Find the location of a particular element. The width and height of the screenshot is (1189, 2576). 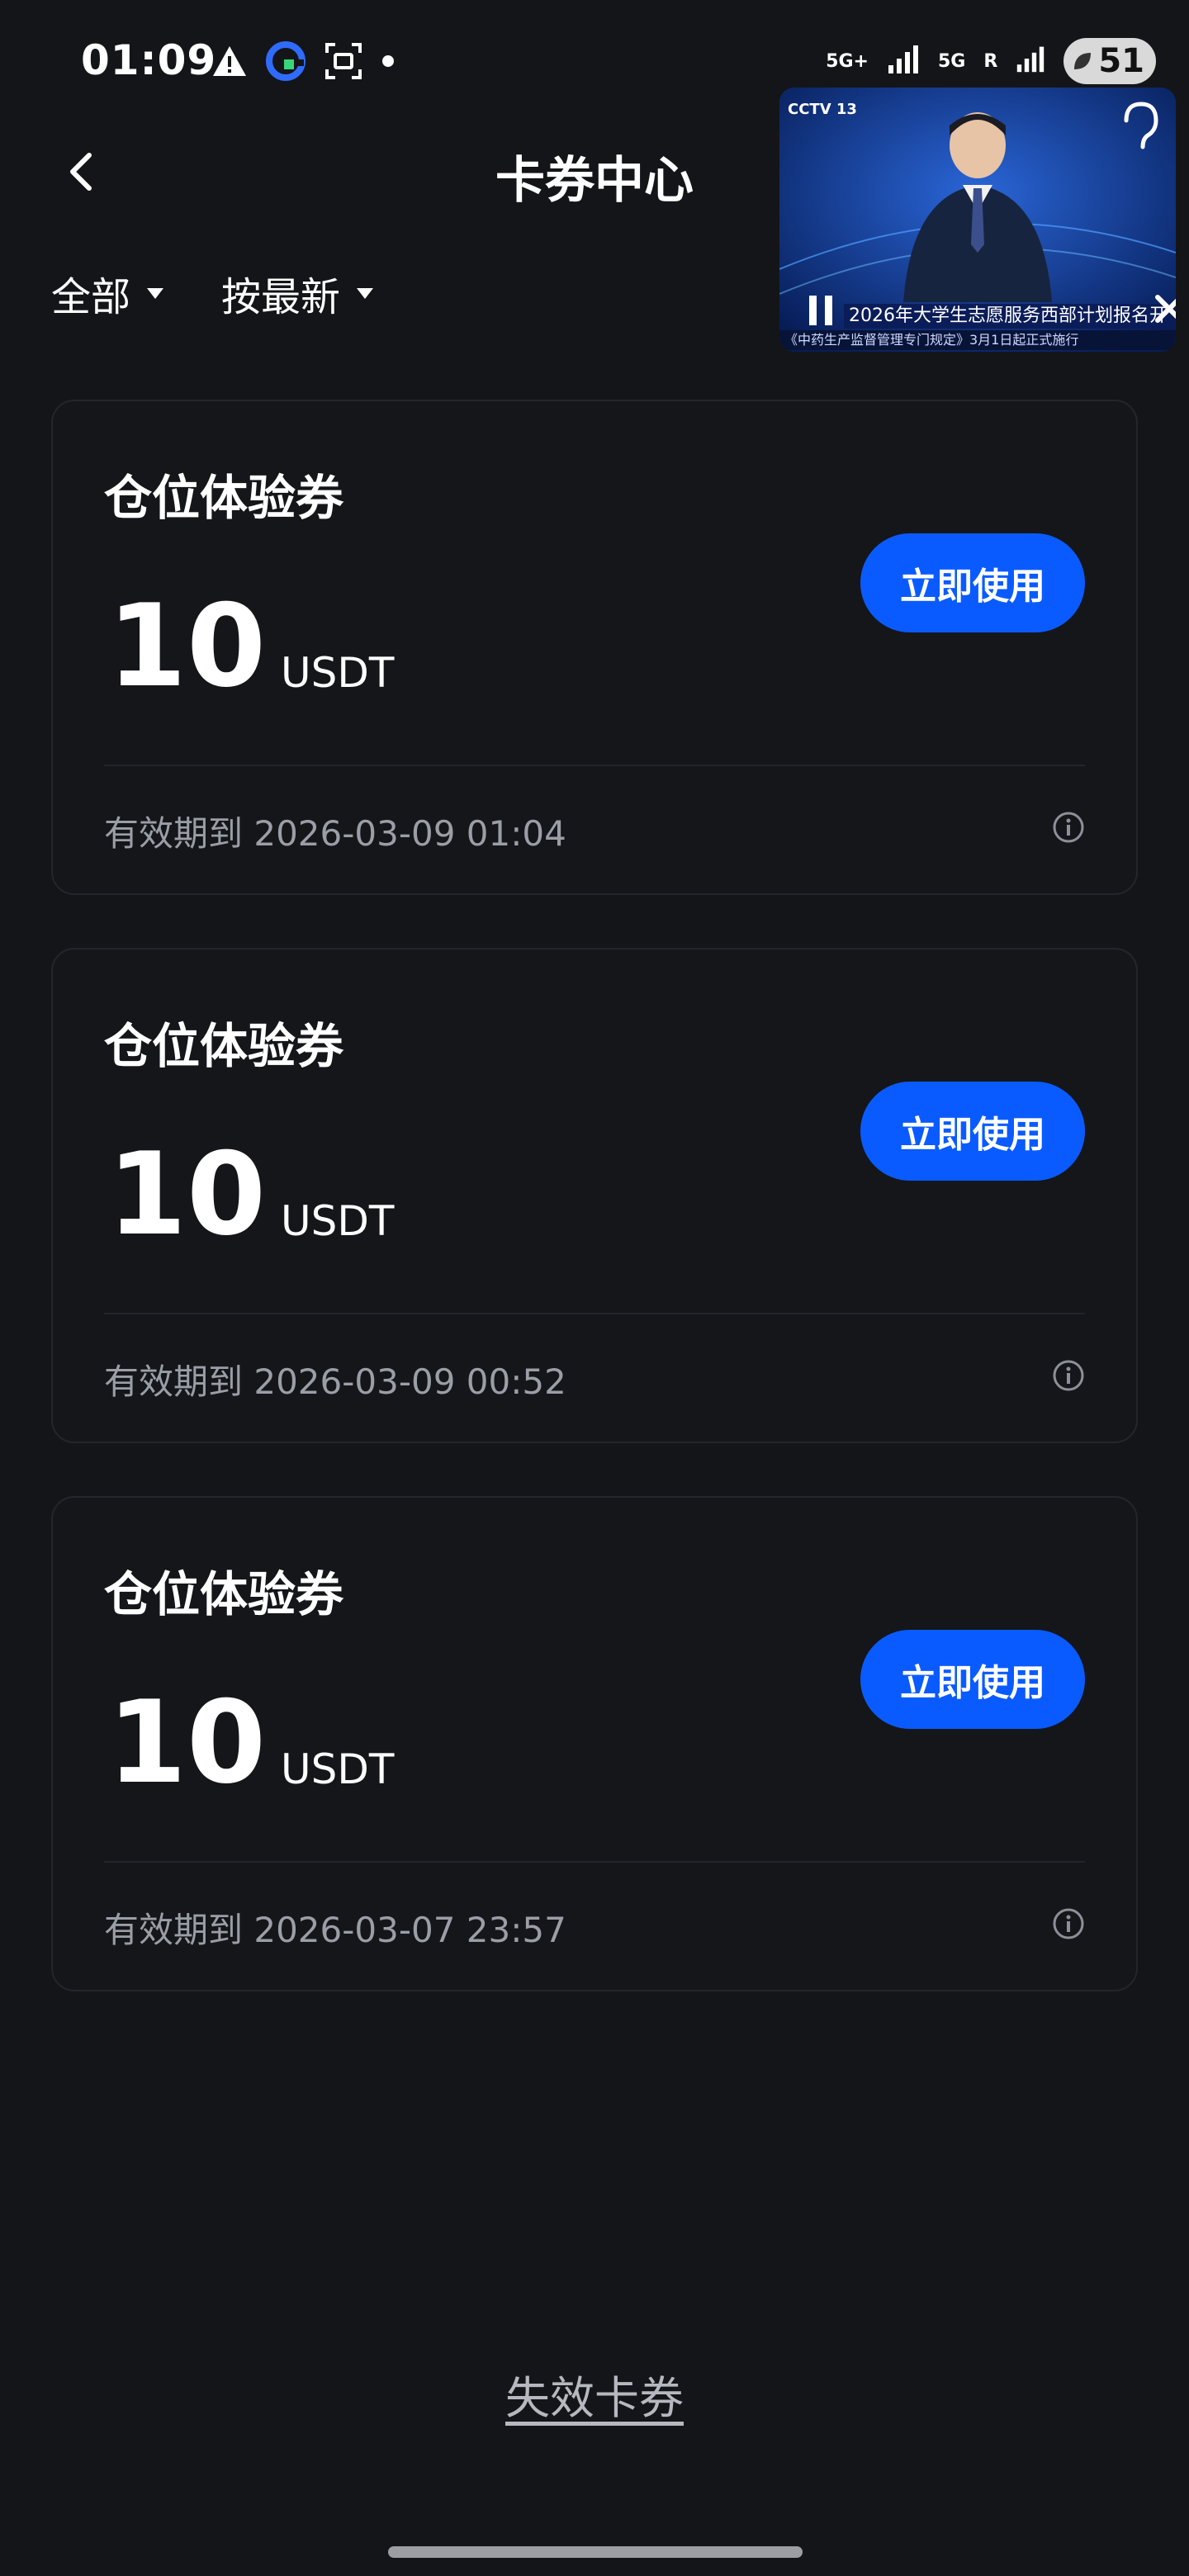

app-logo-icon is located at coordinates (286, 62).